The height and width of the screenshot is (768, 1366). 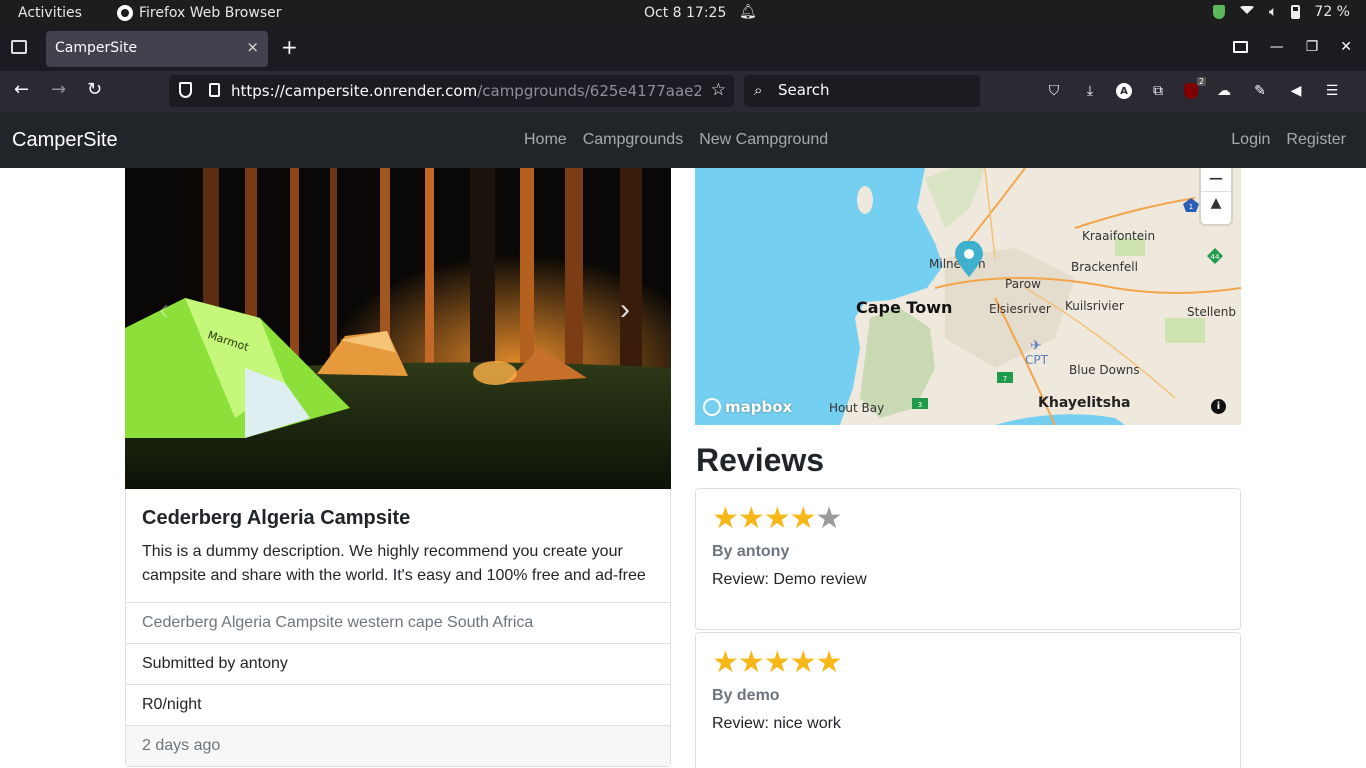 What do you see at coordinates (789, 579) in the screenshot?
I see `review-text: Review: Demo review` at bounding box center [789, 579].